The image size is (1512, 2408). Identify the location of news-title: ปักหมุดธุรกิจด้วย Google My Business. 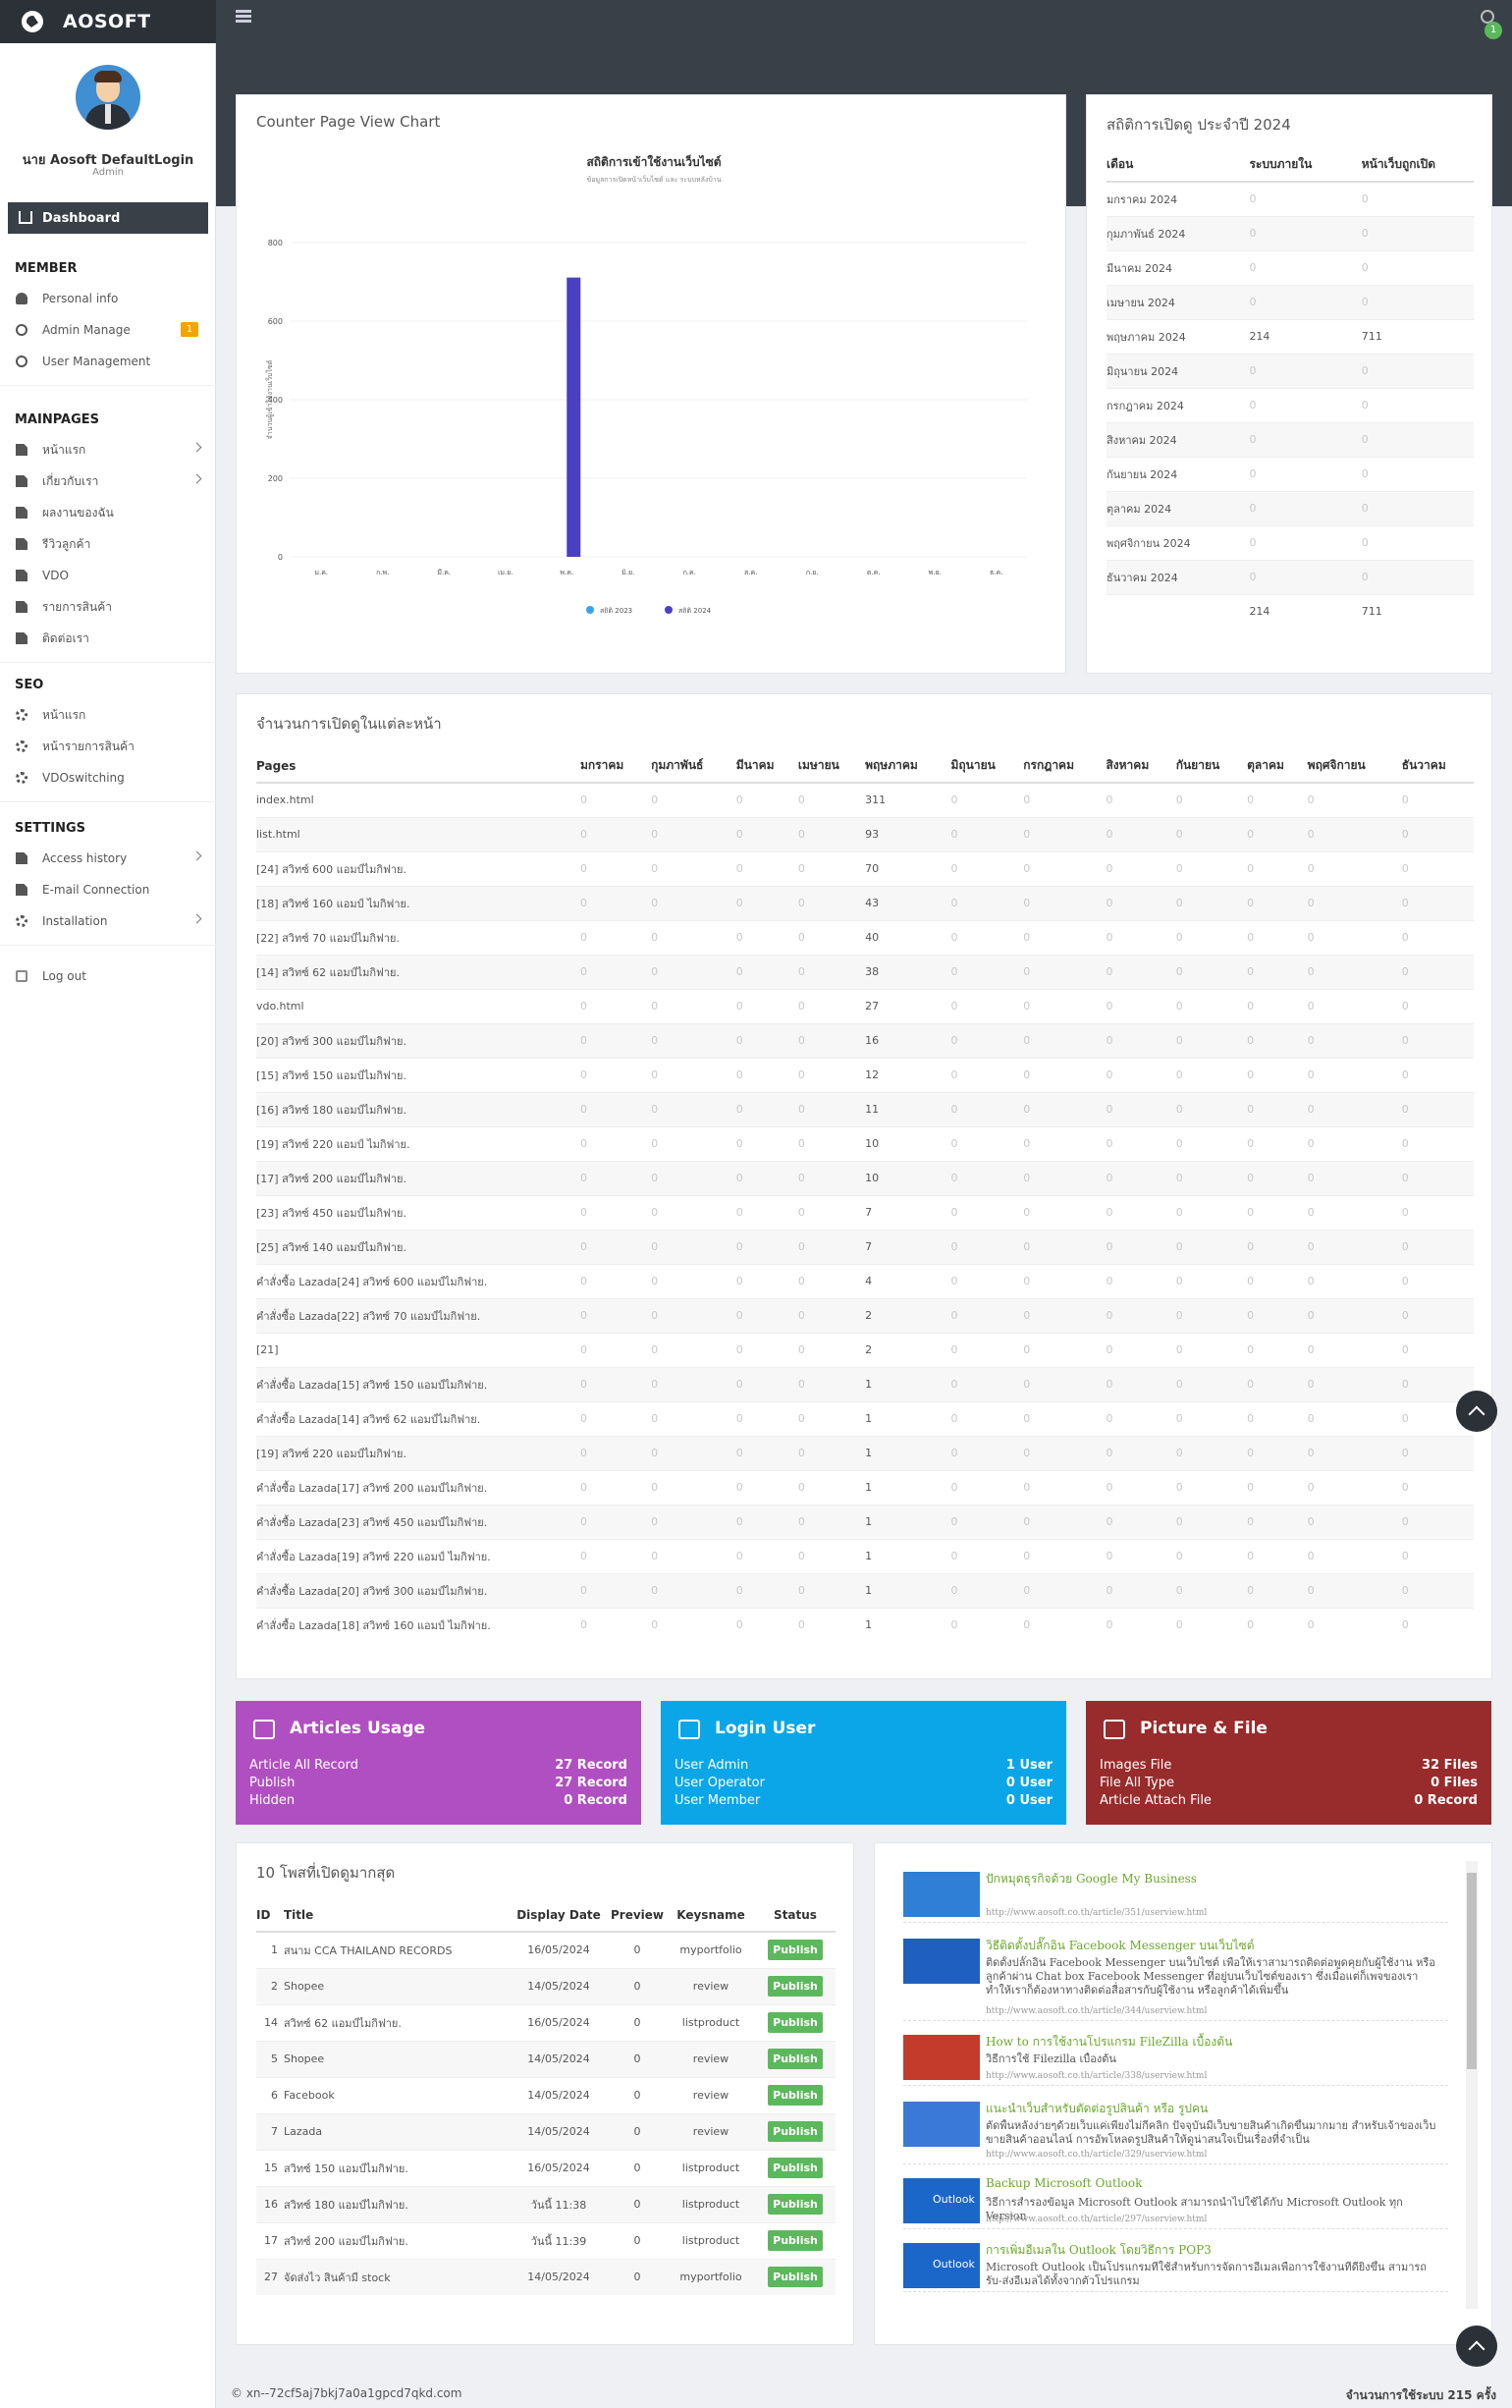
(1091, 1879).